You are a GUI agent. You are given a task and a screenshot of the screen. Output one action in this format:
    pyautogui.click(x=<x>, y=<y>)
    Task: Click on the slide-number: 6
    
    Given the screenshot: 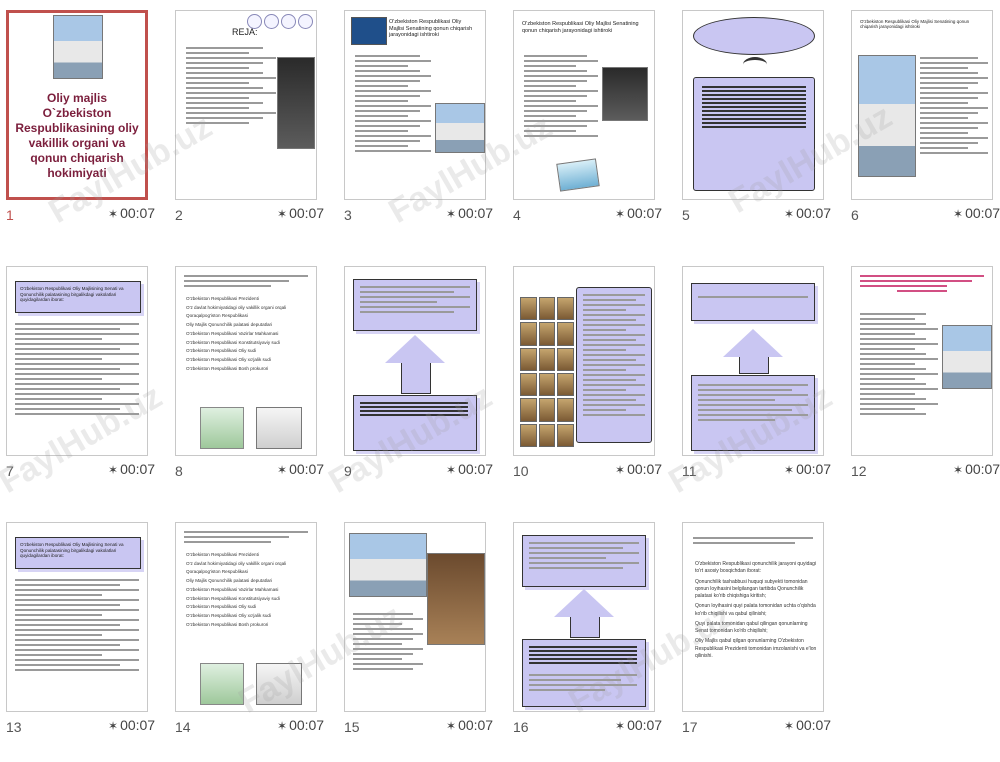 What is the action you would take?
    pyautogui.click(x=855, y=215)
    